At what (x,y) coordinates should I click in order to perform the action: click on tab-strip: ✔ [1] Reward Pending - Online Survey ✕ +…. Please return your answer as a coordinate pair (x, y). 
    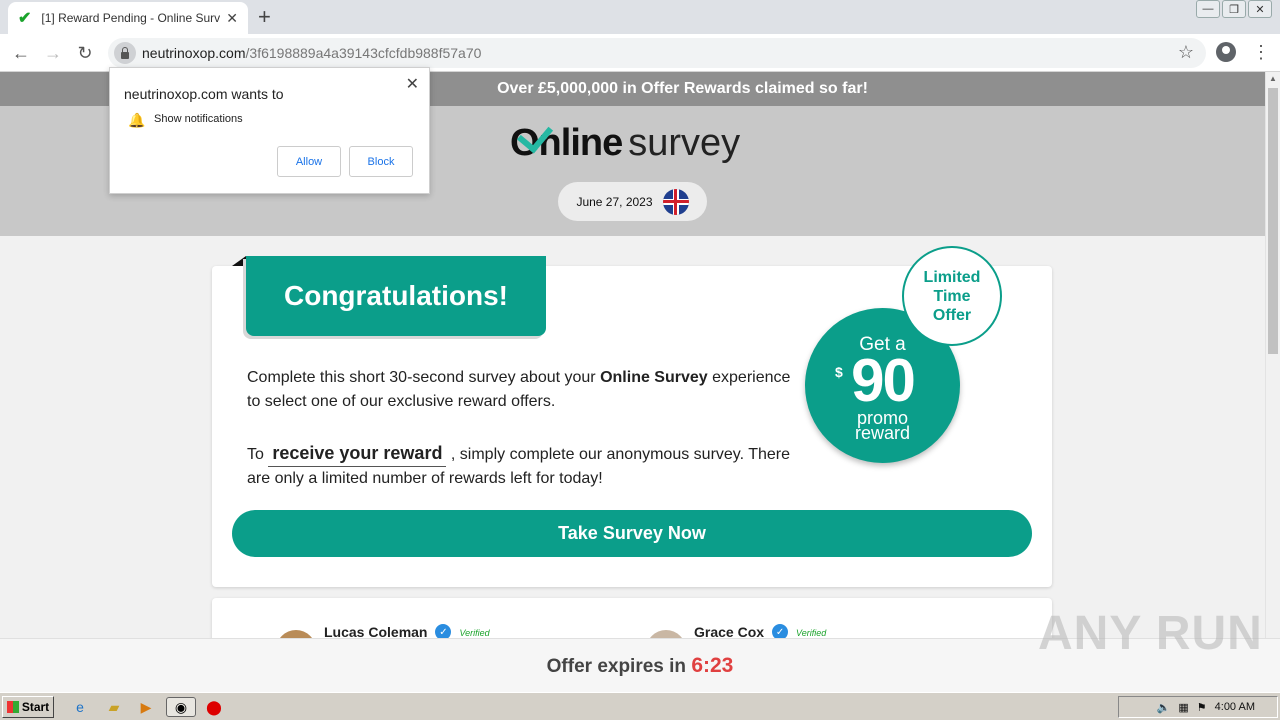
    Looking at the image, I should click on (640, 17).